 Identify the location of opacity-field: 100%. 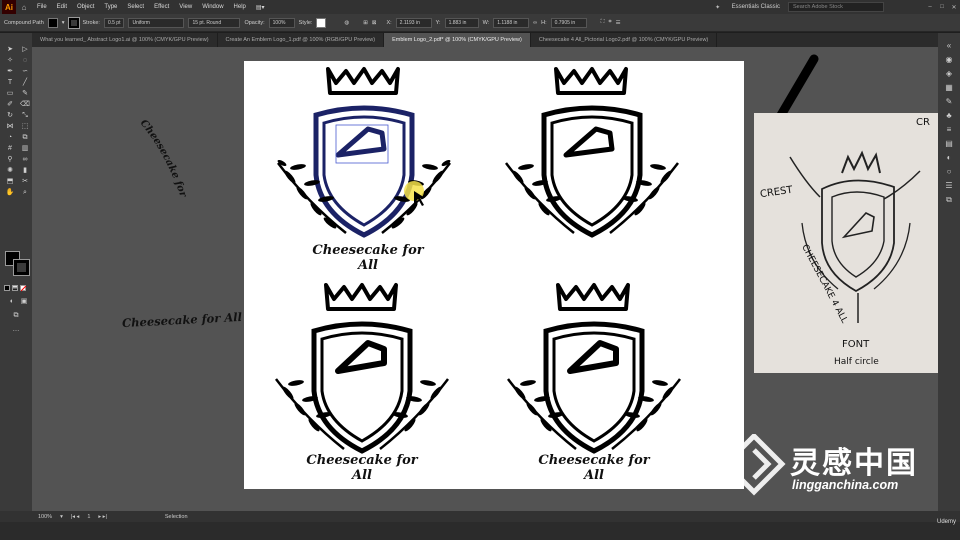
(281, 22).